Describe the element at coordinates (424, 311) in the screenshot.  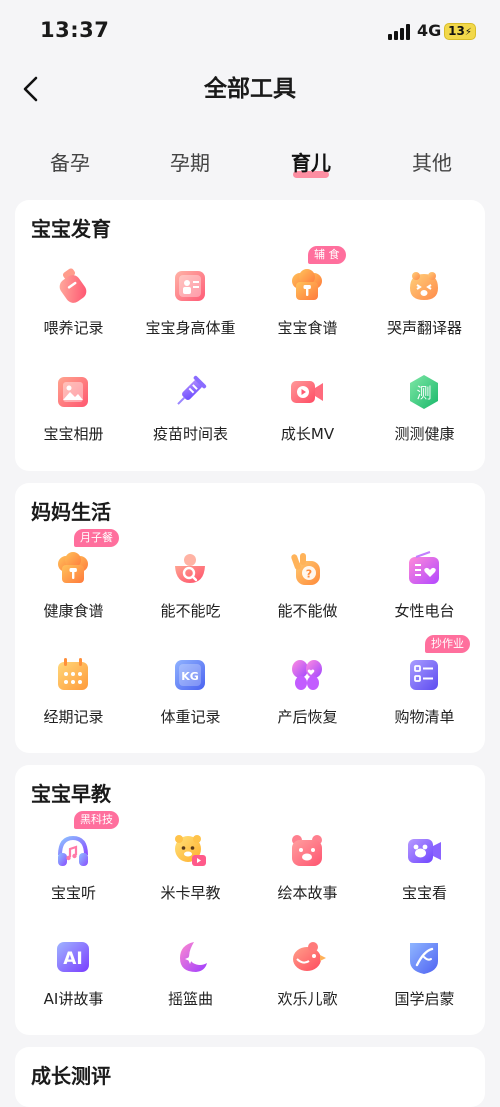
I see `tool-cry-translator: 哭声翻译器` at that location.